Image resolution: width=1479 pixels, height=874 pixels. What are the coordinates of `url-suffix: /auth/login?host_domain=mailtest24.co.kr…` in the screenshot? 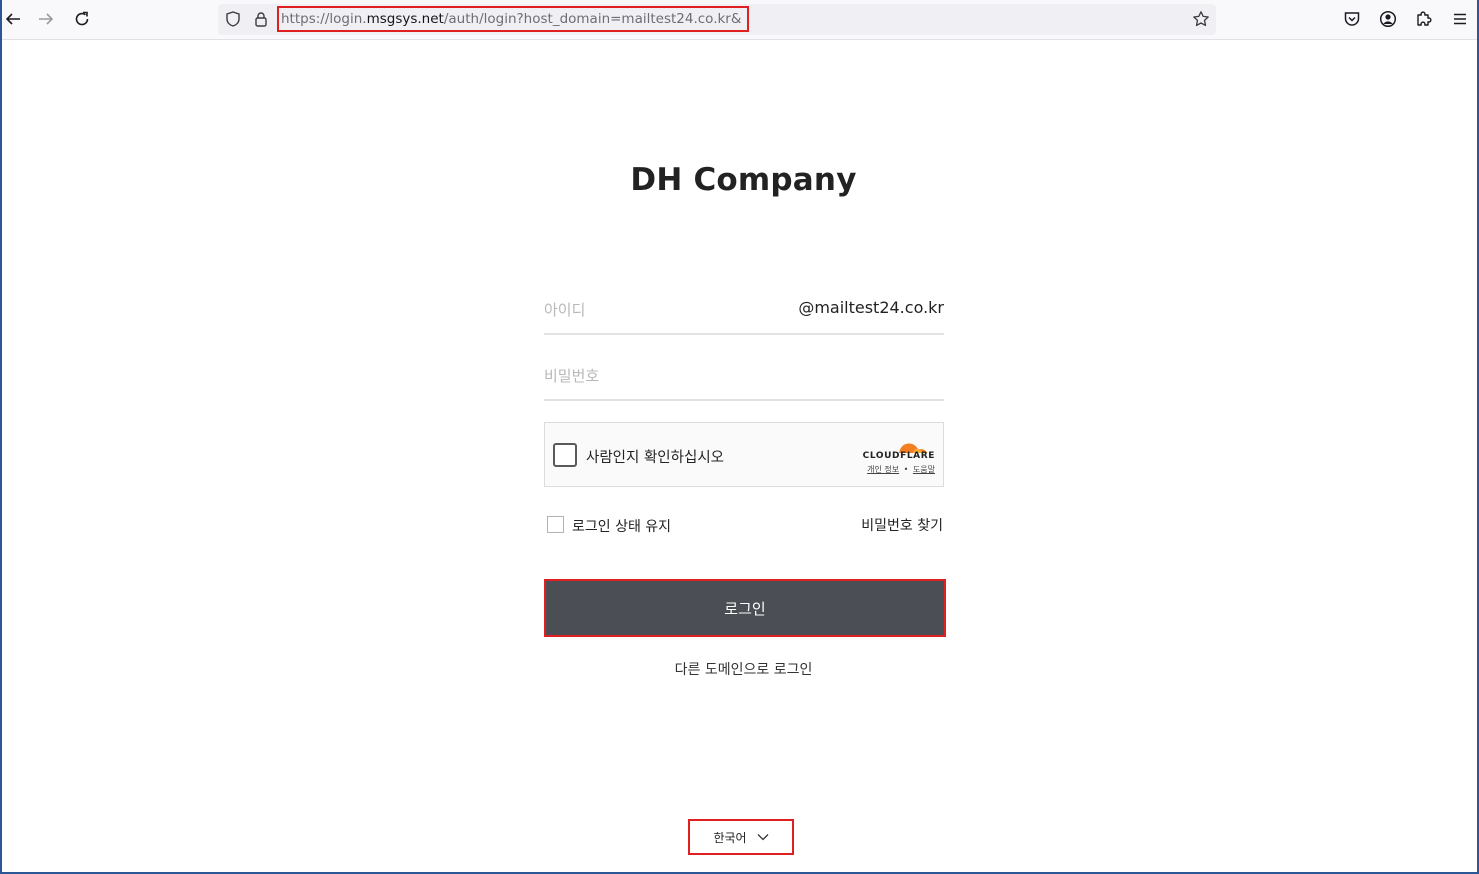 It's located at (592, 19).